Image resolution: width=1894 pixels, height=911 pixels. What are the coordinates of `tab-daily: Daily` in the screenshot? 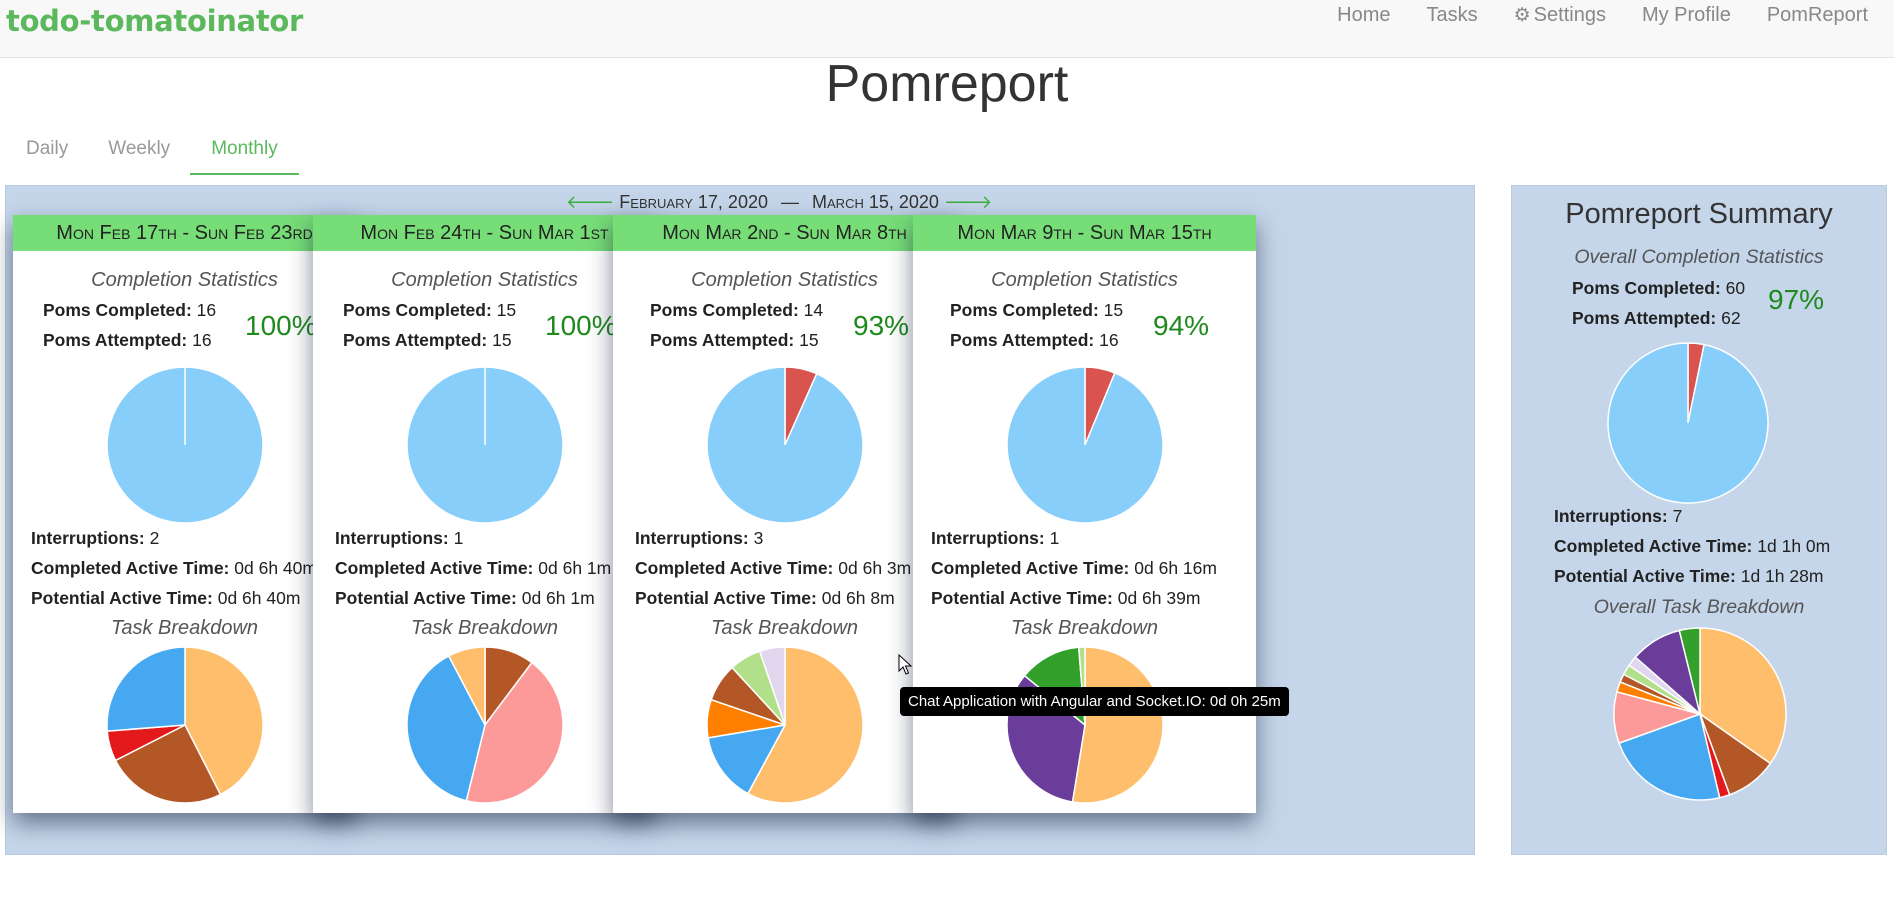 It's located at (47, 152).